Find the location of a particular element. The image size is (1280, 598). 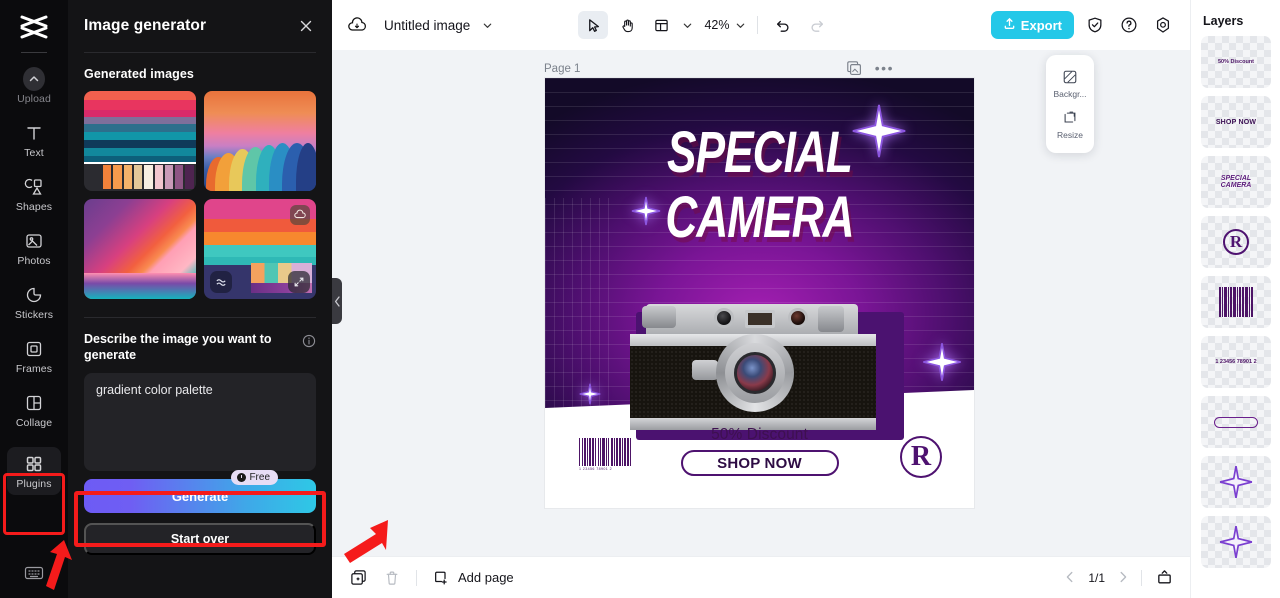

describe-label: Describe the image you want to generate is located at coordinates (178, 347).